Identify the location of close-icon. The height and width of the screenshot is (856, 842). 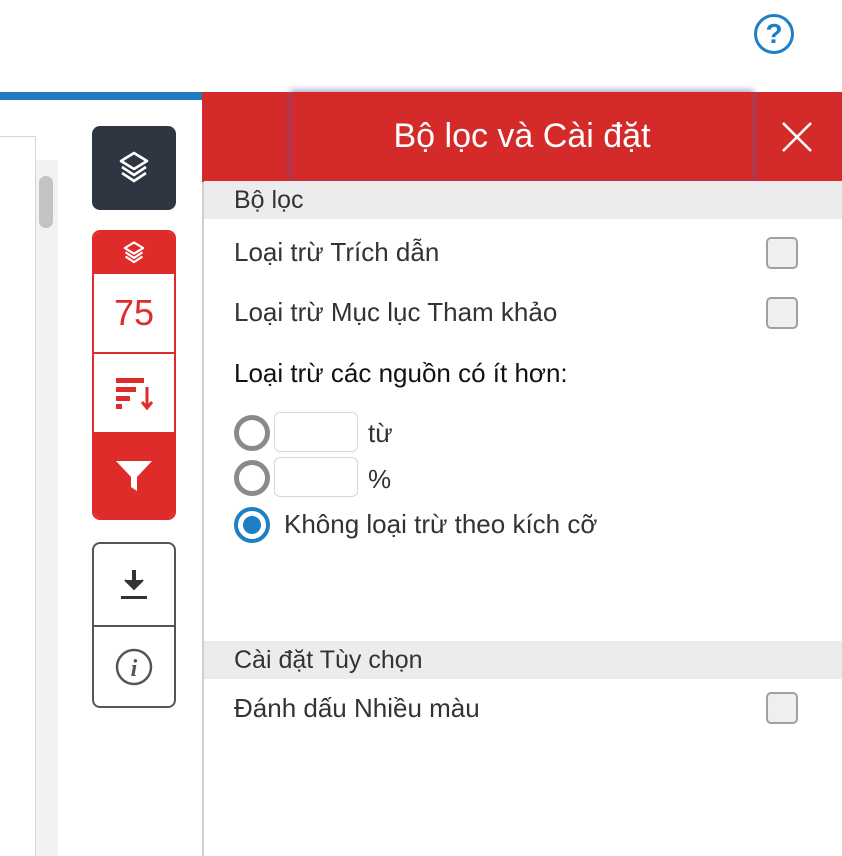
(797, 137).